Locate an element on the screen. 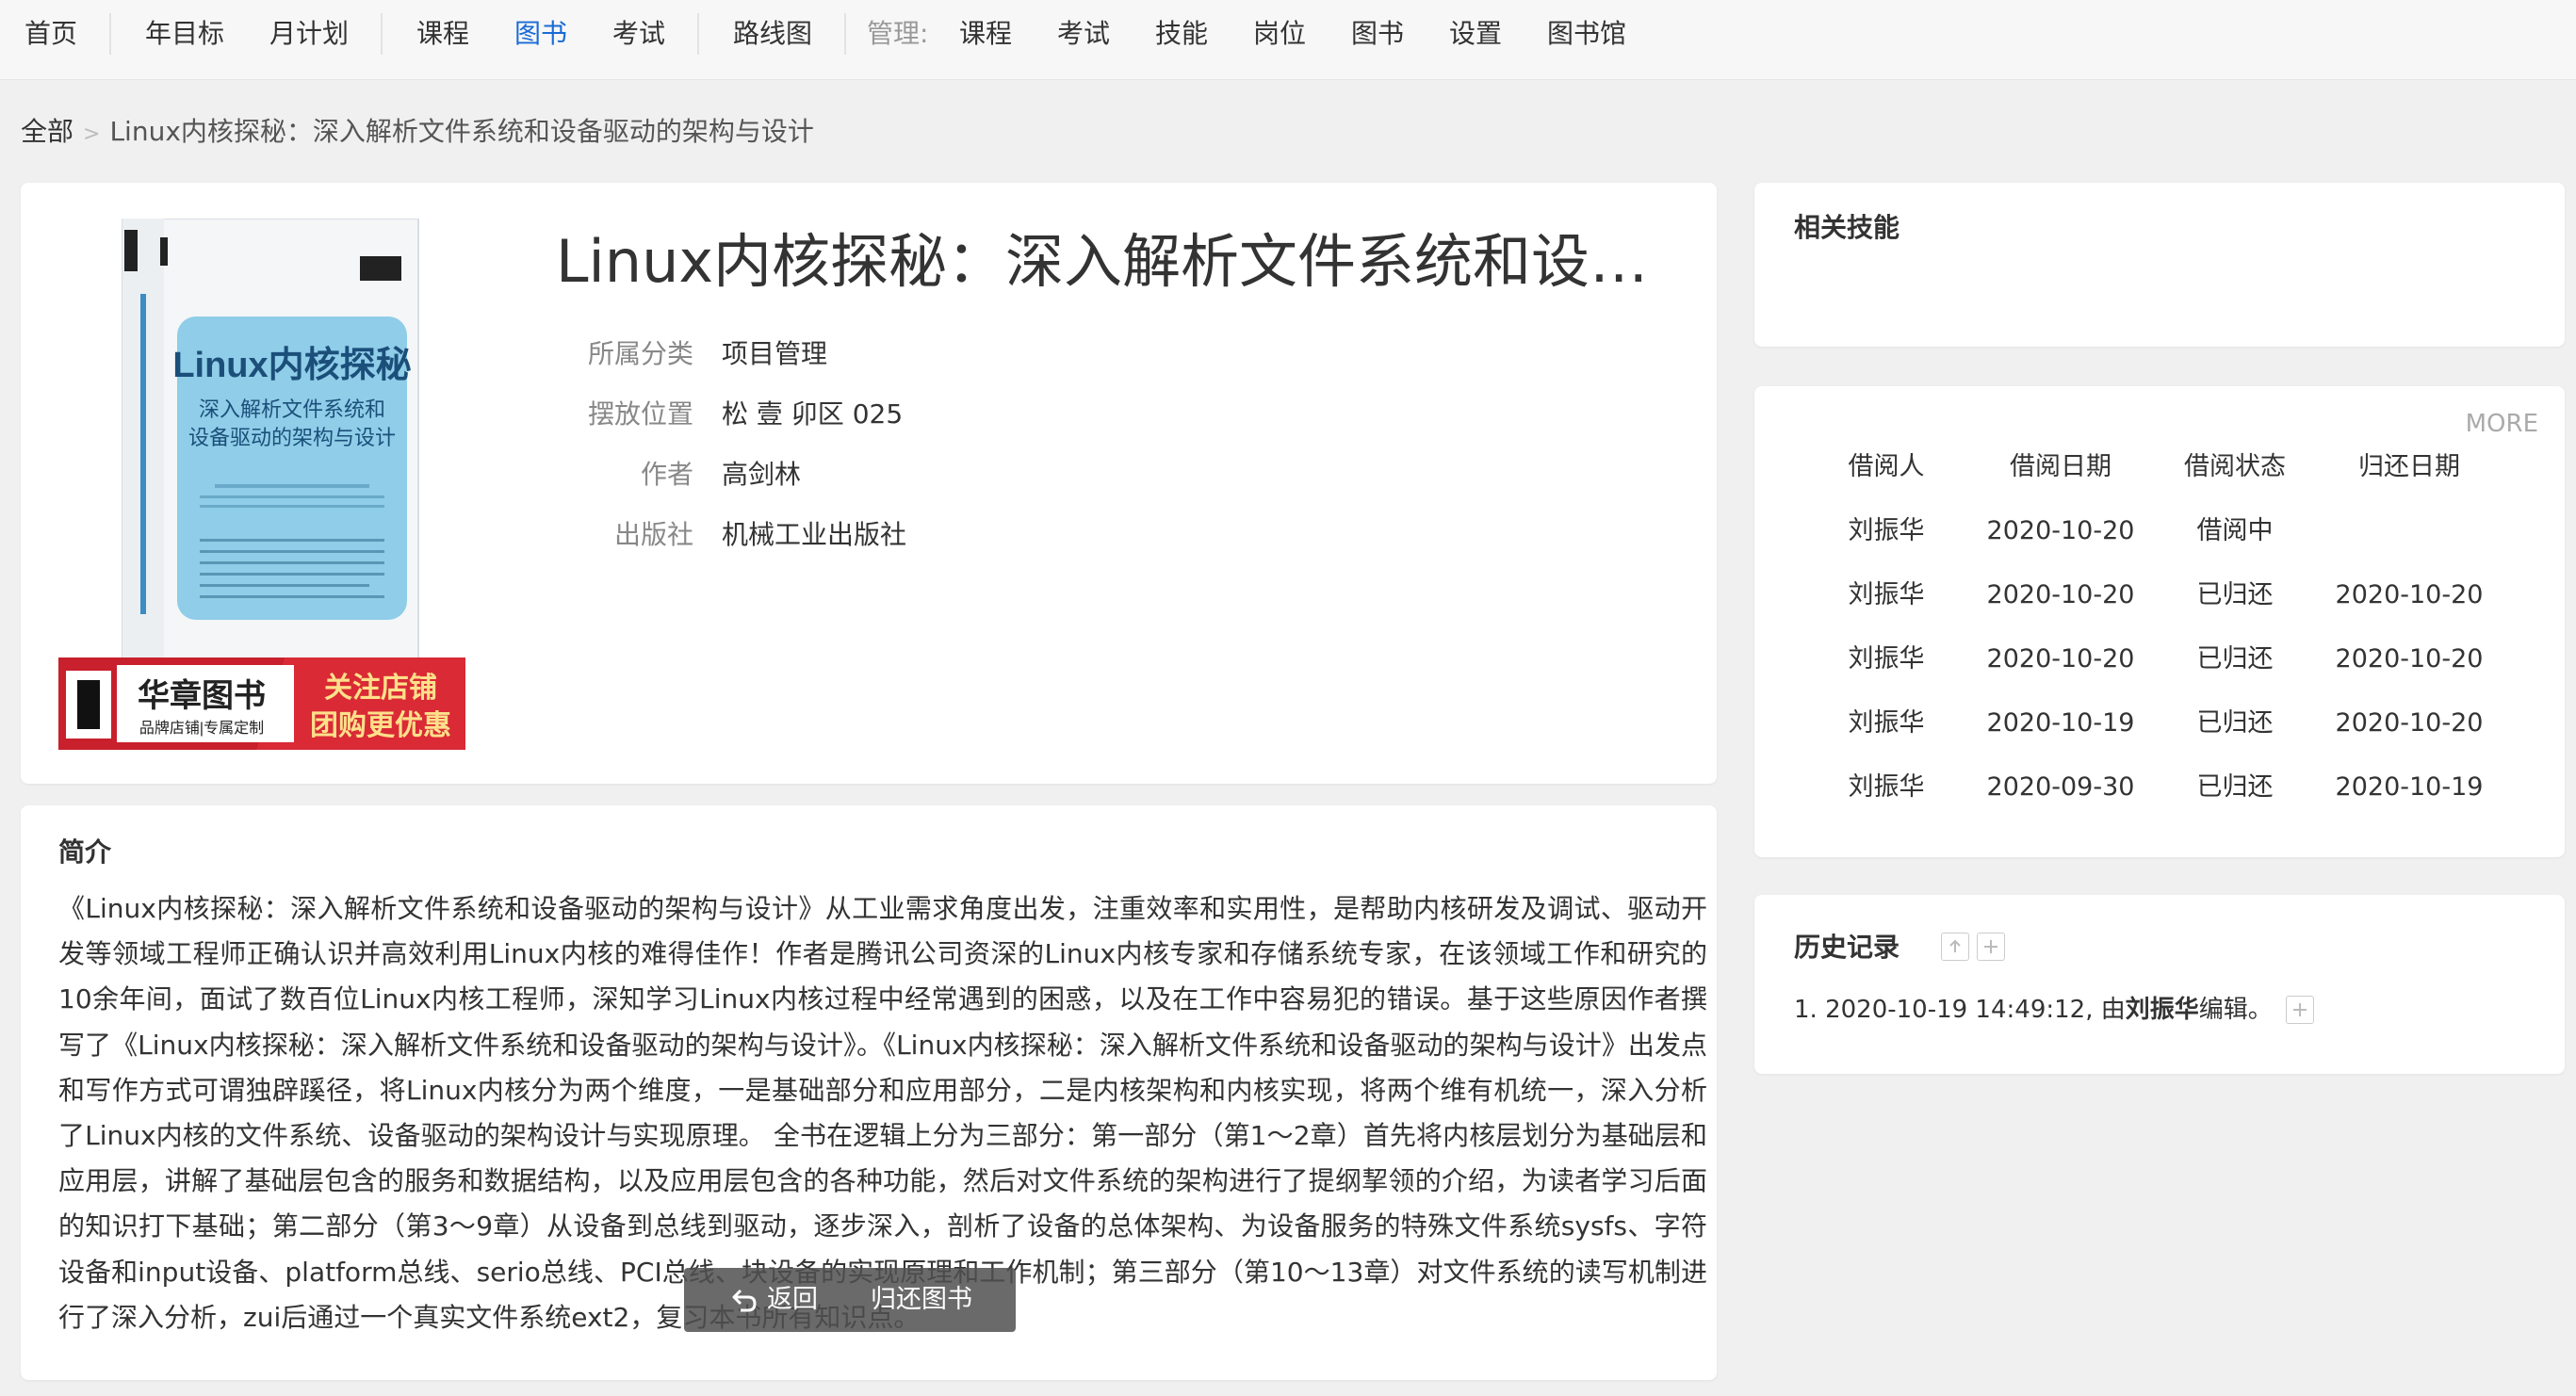  undo-arrow-icon is located at coordinates (744, 1300).